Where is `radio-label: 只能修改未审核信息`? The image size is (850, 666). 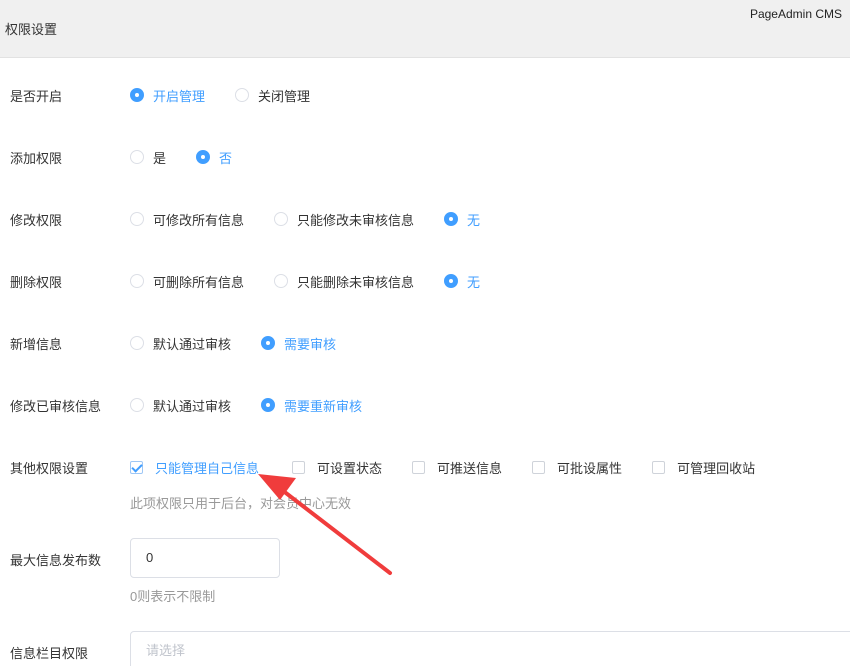 radio-label: 只能修改未审核信息 is located at coordinates (356, 220).